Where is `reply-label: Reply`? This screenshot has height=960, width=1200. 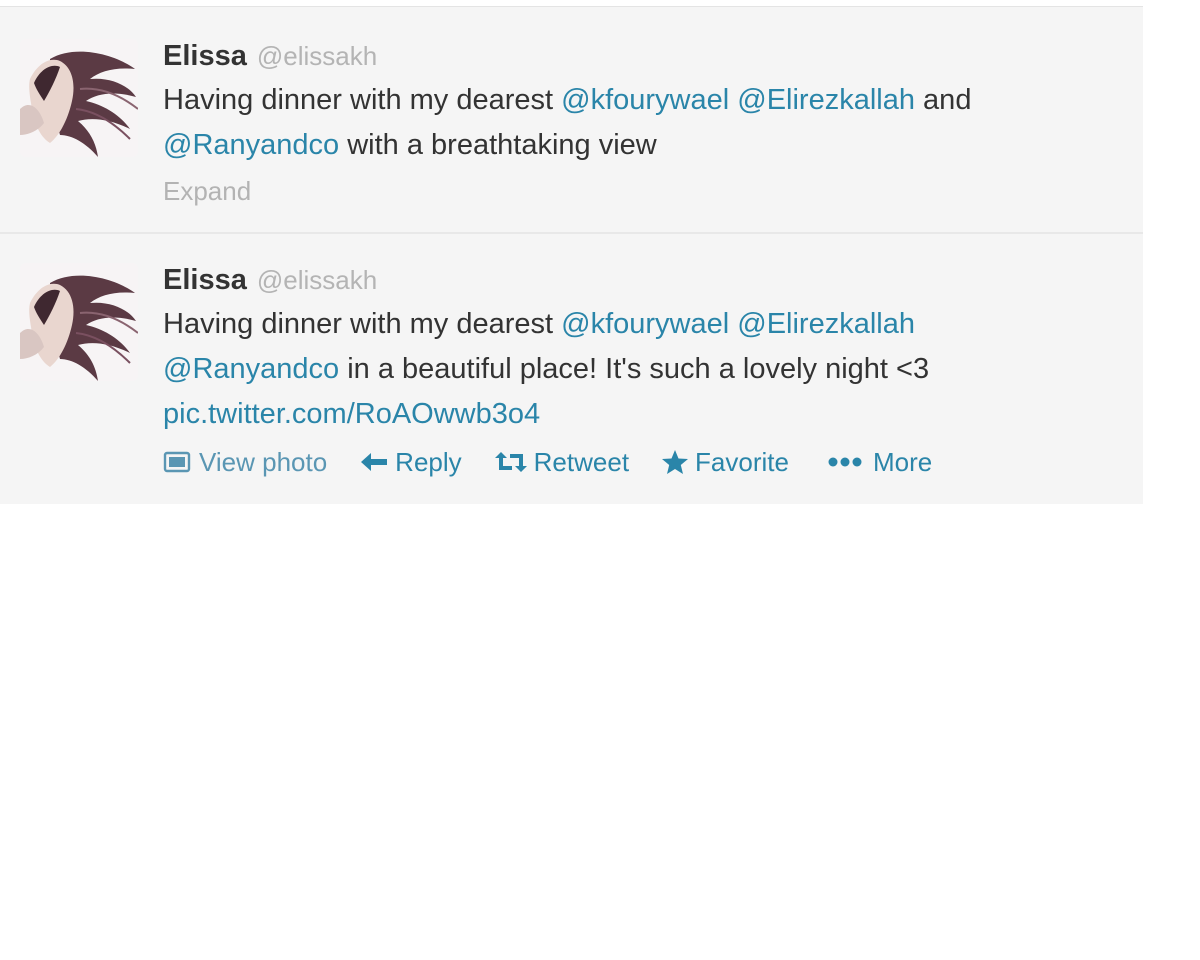 reply-label: Reply is located at coordinates (428, 461).